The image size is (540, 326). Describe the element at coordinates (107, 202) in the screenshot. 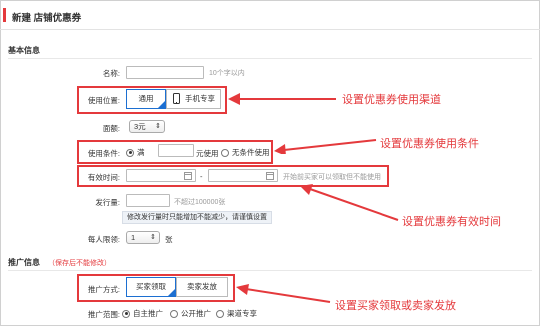

I see `issue-label: 发行量:` at that location.